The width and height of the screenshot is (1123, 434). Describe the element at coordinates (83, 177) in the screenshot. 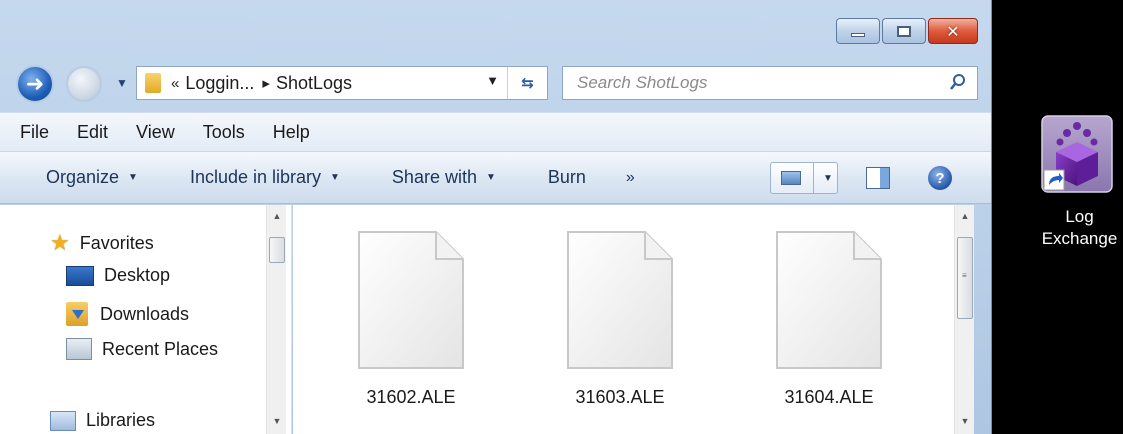

I see `organize-label: Organize` at that location.